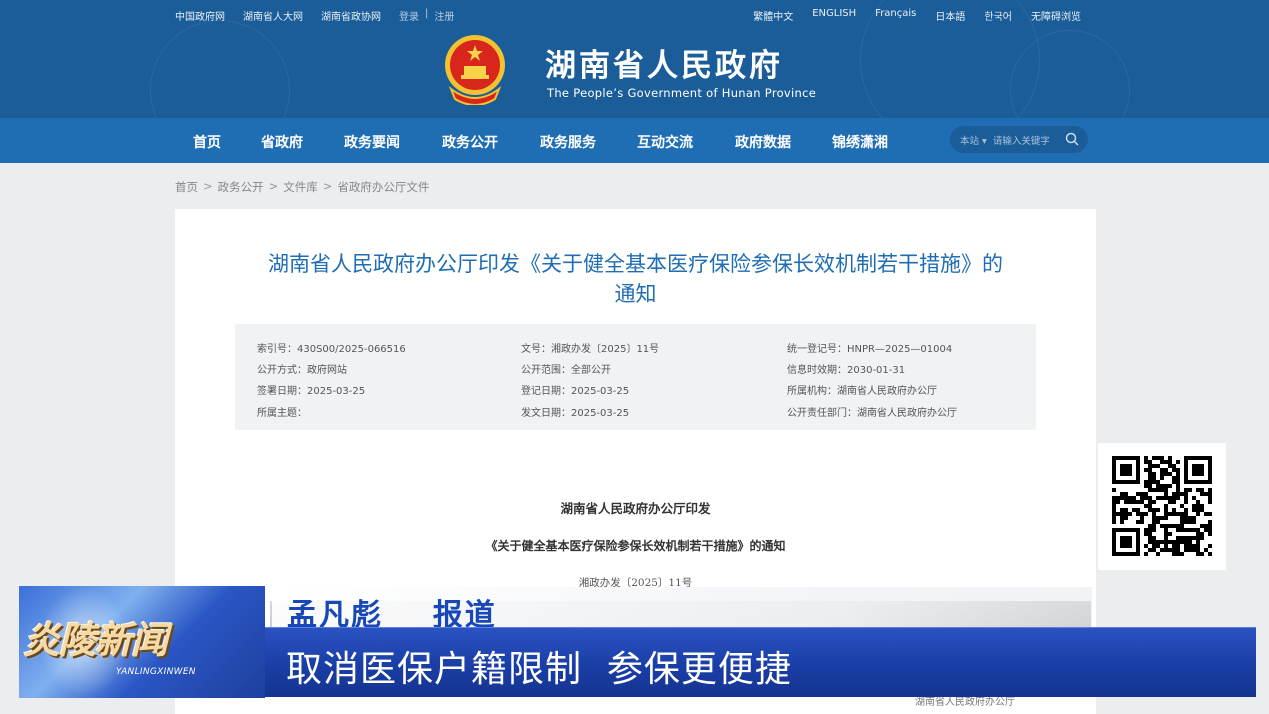  What do you see at coordinates (917, 15) in the screenshot?
I see `top-links-right: 繁體中文 ENGLISH Français 日本語 한국어 无障碍浏览` at bounding box center [917, 15].